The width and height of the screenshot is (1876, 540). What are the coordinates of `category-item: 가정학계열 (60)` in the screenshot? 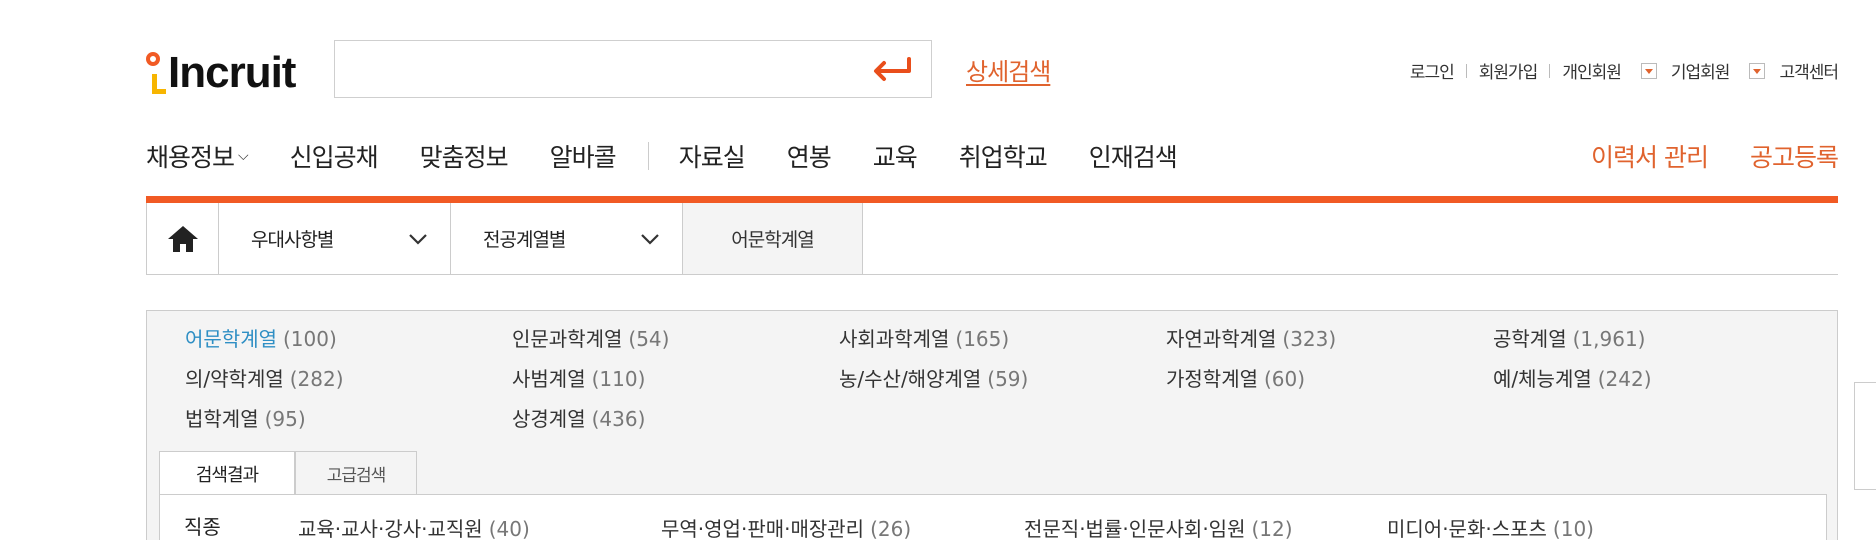 It's located at (1235, 377).